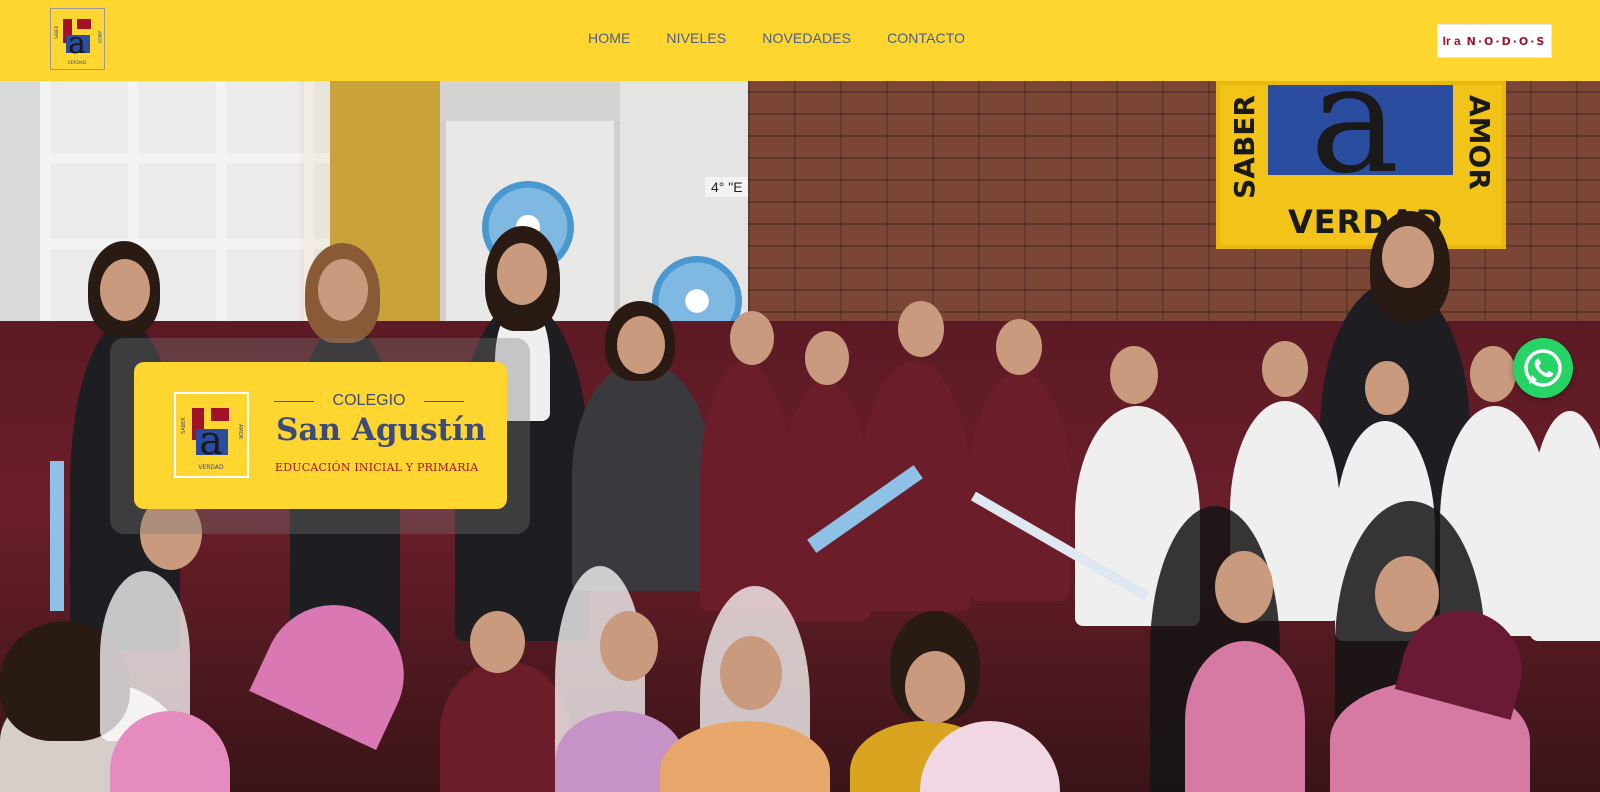 This screenshot has width=1600, height=792. Describe the element at coordinates (1479, 142) in the screenshot. I see `banner-right-word: AMOR` at that location.